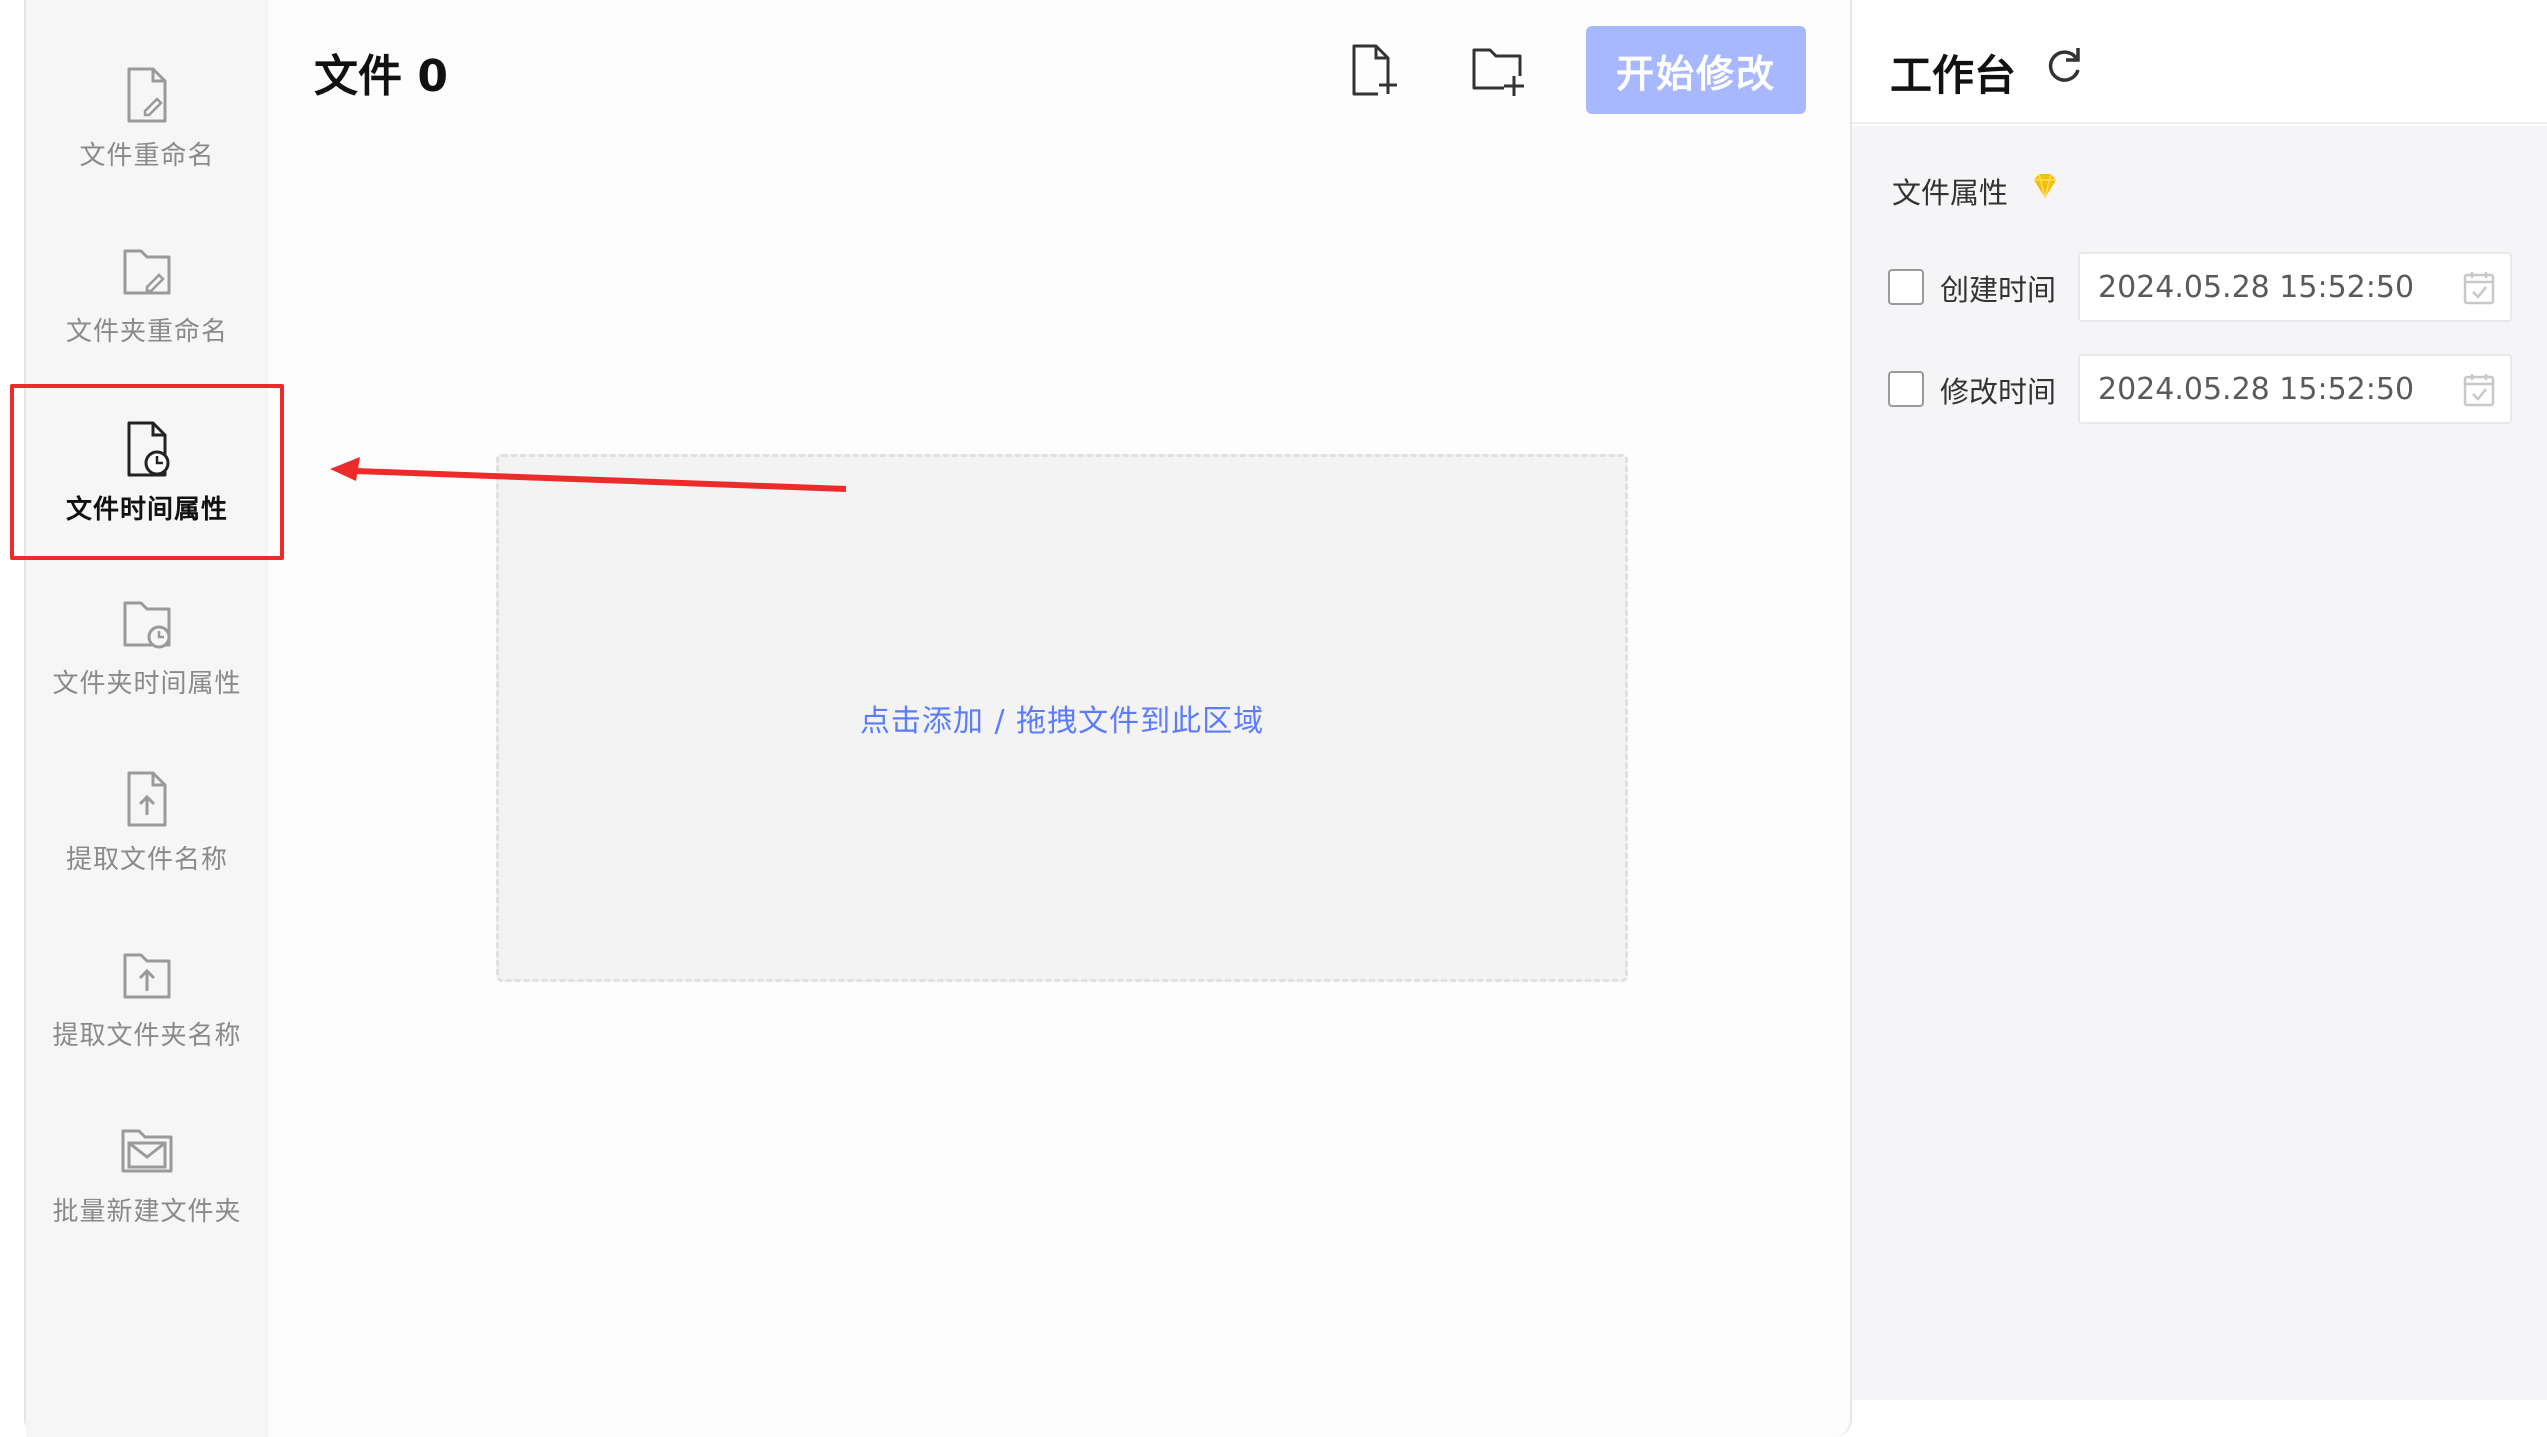 This screenshot has width=2547, height=1437. What do you see at coordinates (146, 859) in the screenshot?
I see `sidebar-item-label: 提取文件名称` at bounding box center [146, 859].